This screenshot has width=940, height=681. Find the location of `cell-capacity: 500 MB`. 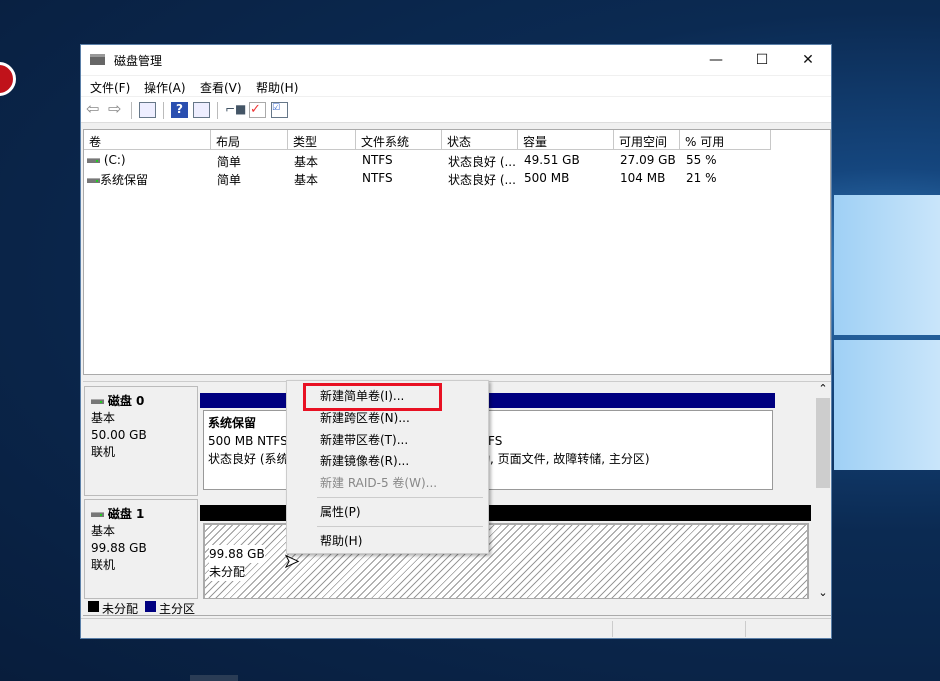

cell-capacity: 500 MB is located at coordinates (547, 178).